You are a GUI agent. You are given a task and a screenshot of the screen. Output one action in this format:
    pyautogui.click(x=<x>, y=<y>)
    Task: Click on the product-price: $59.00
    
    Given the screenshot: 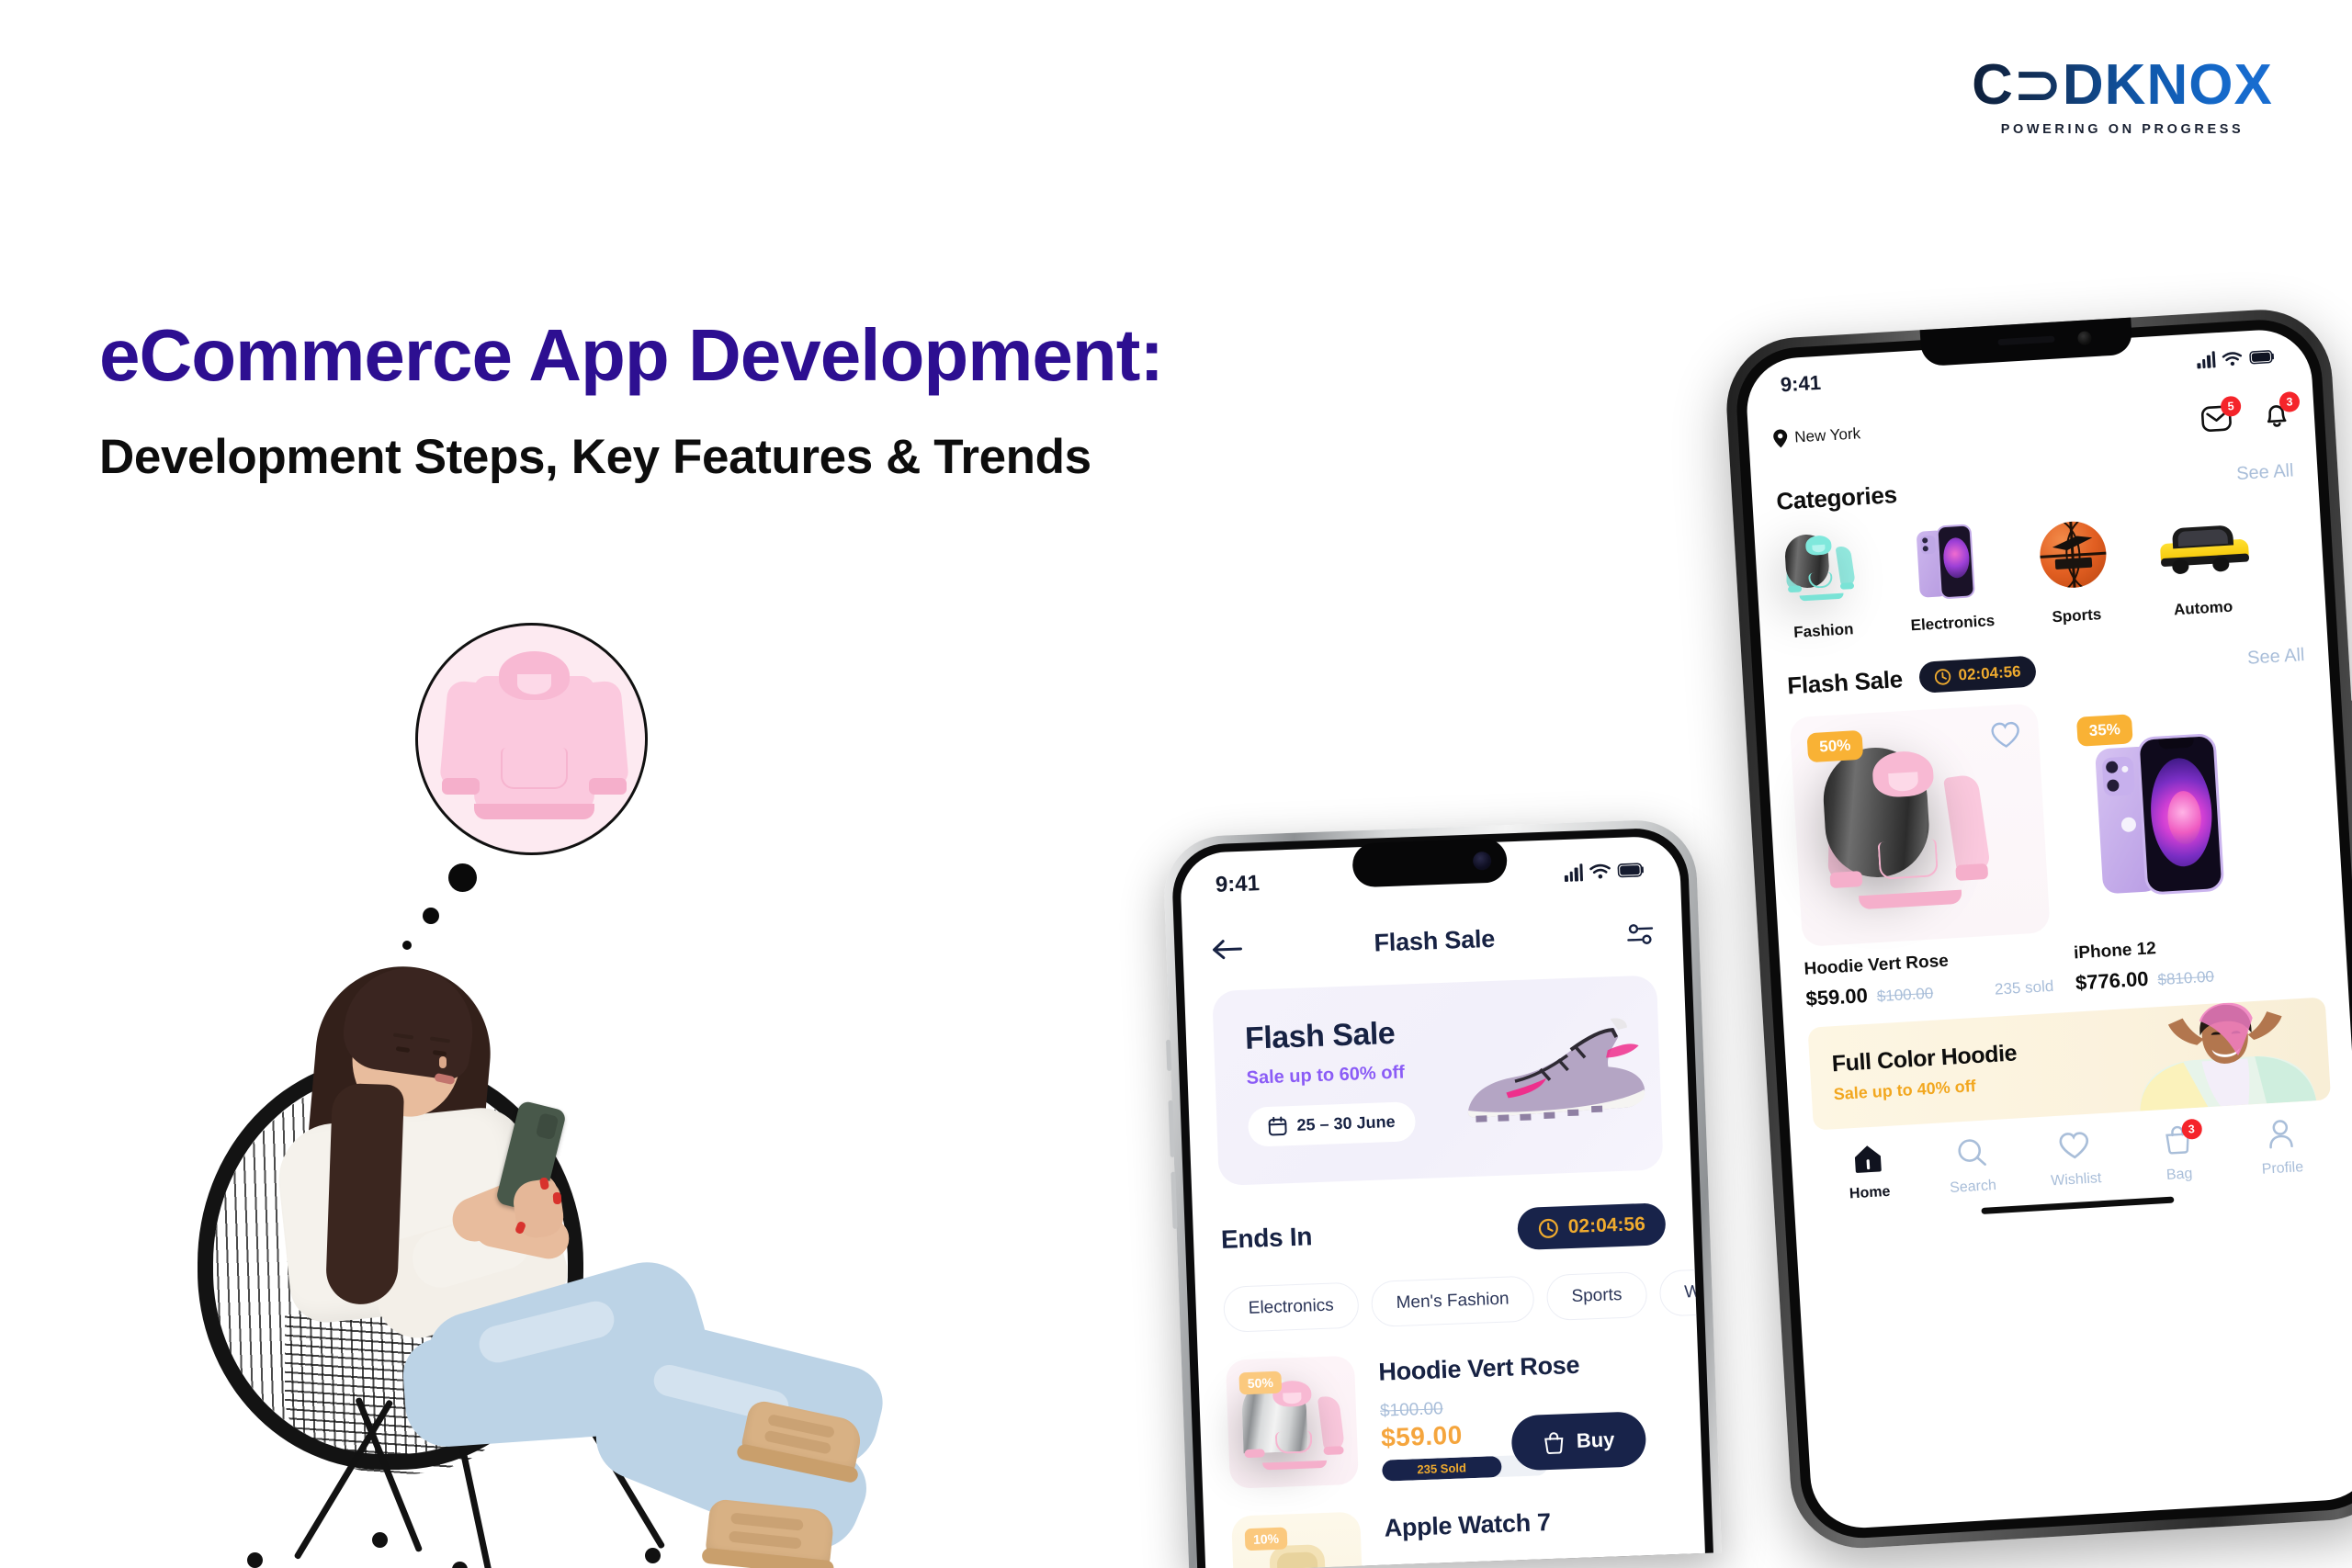 What is the action you would take?
    pyautogui.click(x=1837, y=996)
    